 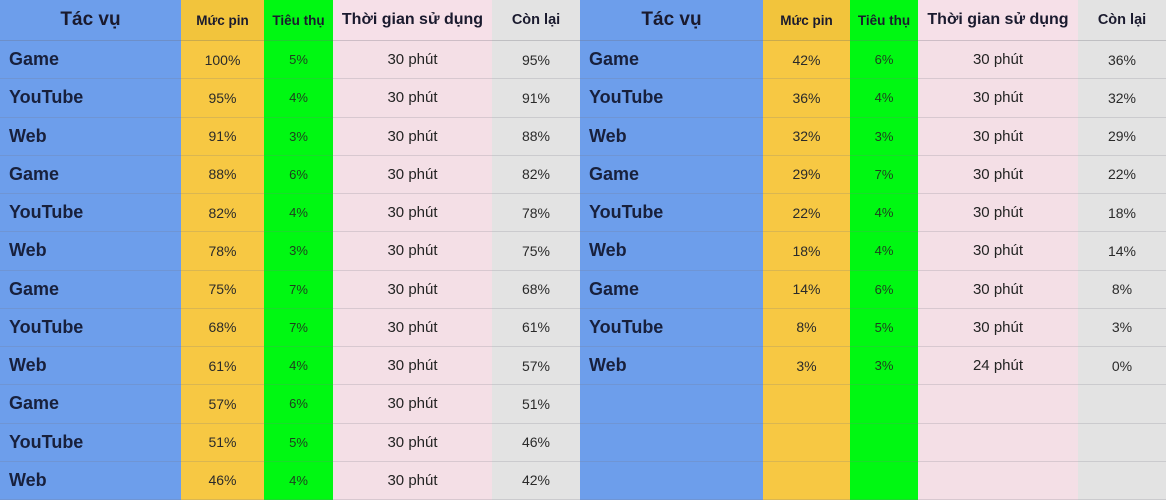 I want to click on cell-battery-level: 95%, so click(x=222, y=98).